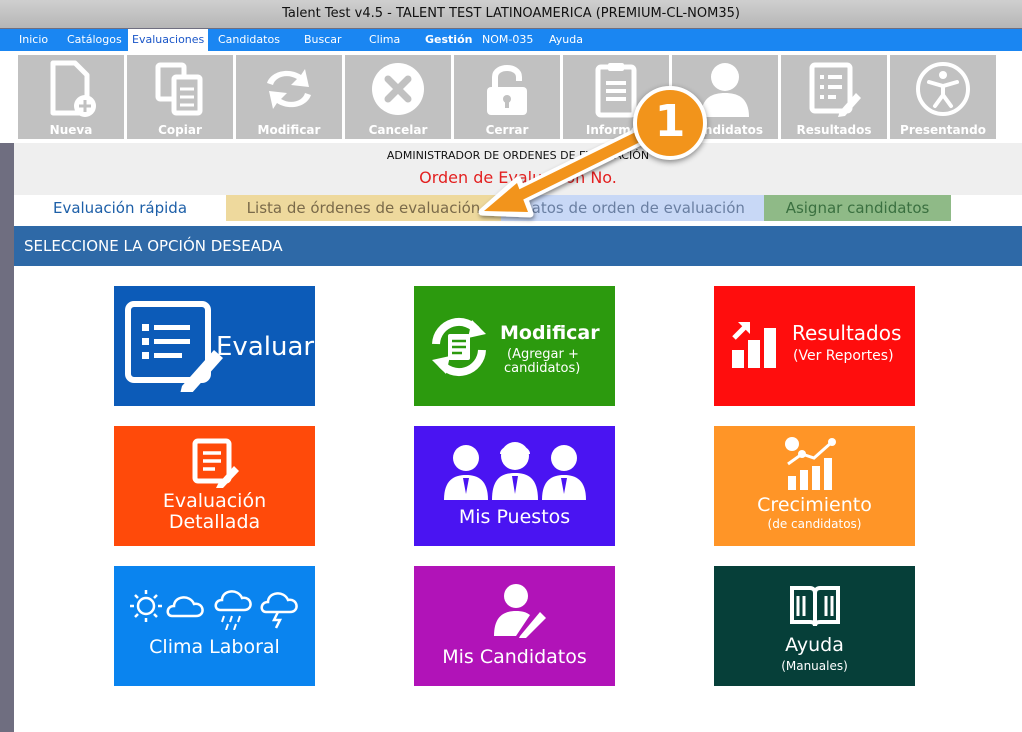 The width and height of the screenshot is (1022, 732). I want to click on tab-datos-orden: Datos de orden de evaluación, so click(632, 208).